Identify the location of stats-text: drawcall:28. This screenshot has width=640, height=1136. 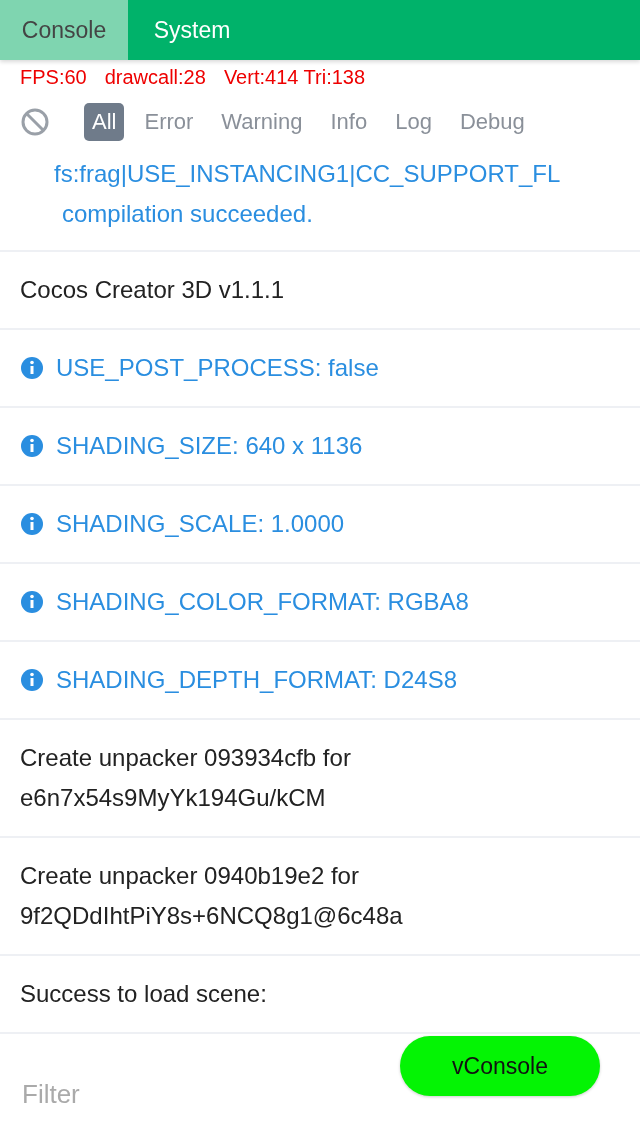
(155, 77).